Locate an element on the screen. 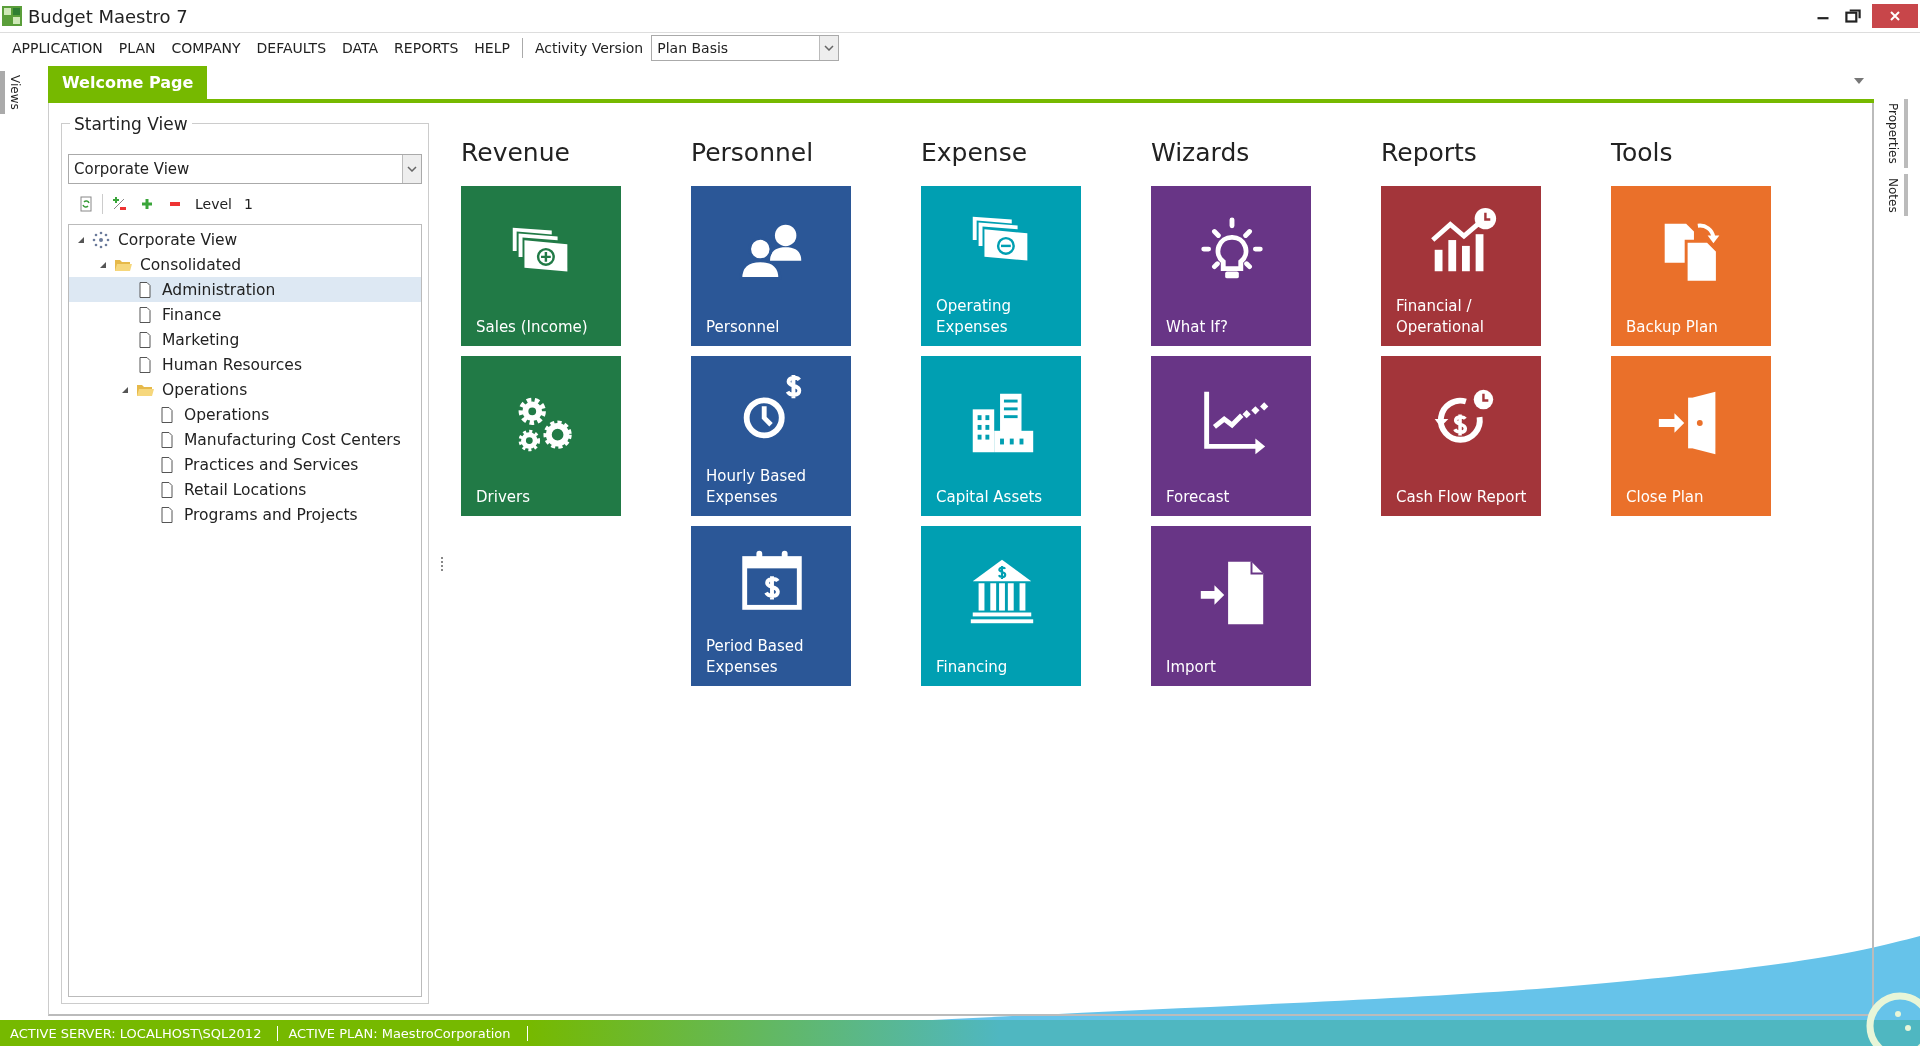  tree-item: Administration is located at coordinates (245, 289).